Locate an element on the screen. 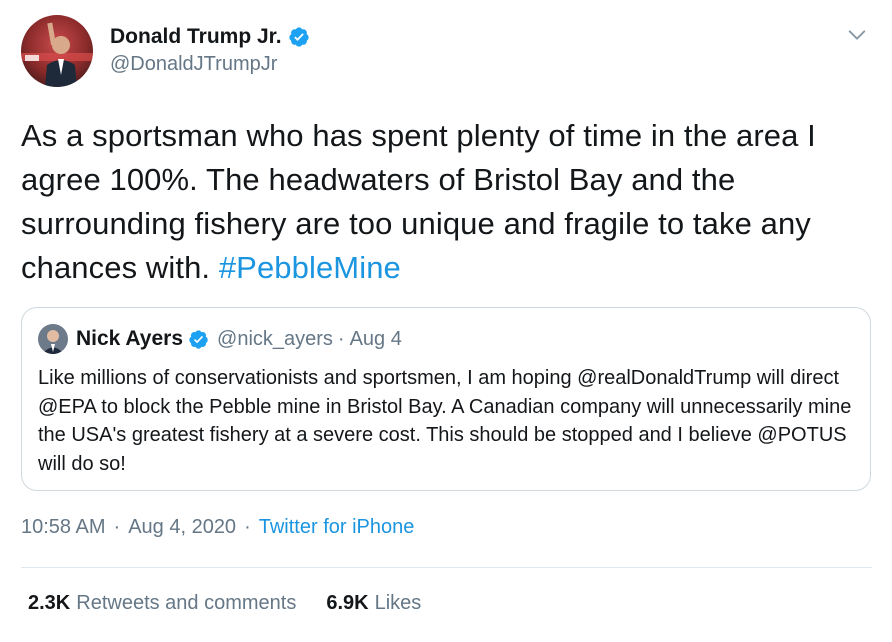  divider is located at coordinates (446, 567).